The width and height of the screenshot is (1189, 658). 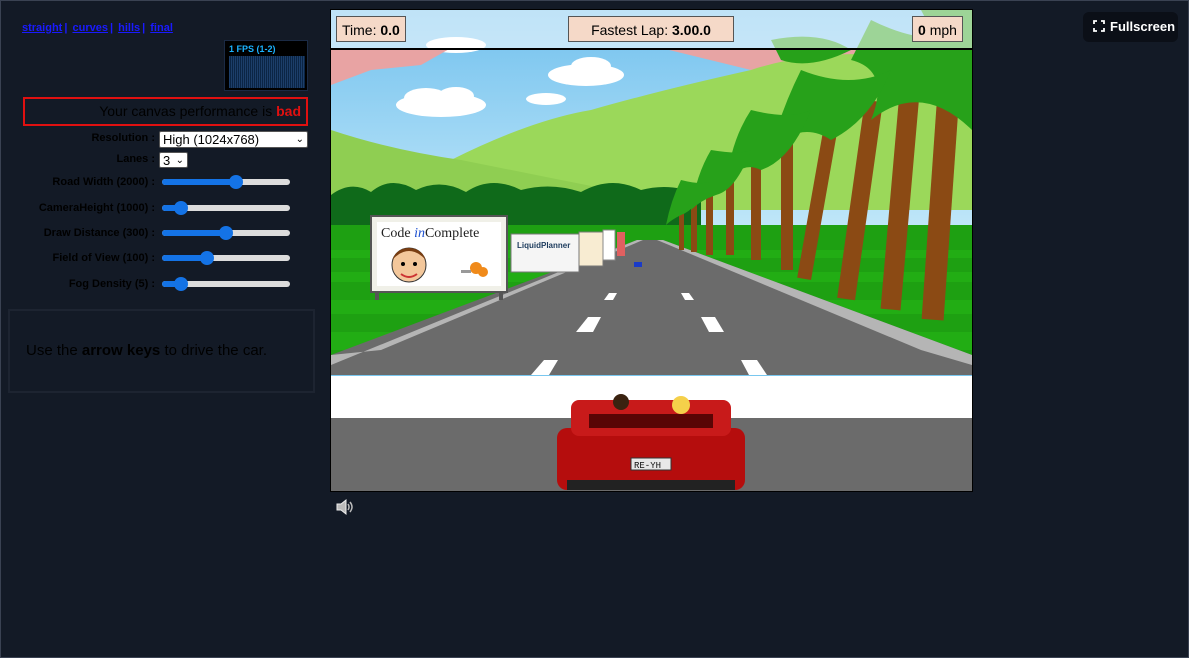 I want to click on instructions-keys: arrow keys, so click(x=121, y=350).